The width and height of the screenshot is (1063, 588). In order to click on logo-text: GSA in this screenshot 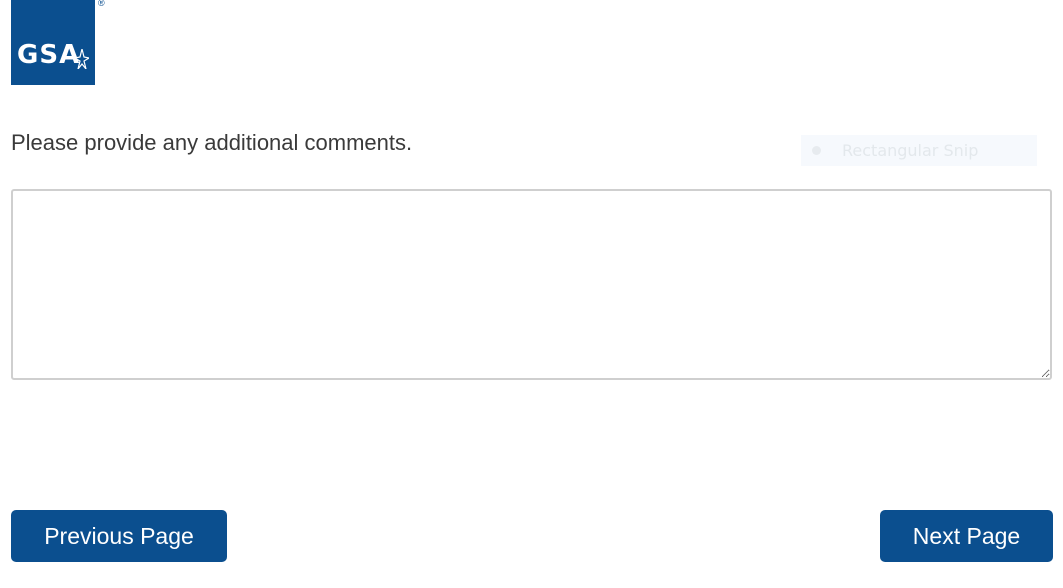, I will do `click(49, 55)`.